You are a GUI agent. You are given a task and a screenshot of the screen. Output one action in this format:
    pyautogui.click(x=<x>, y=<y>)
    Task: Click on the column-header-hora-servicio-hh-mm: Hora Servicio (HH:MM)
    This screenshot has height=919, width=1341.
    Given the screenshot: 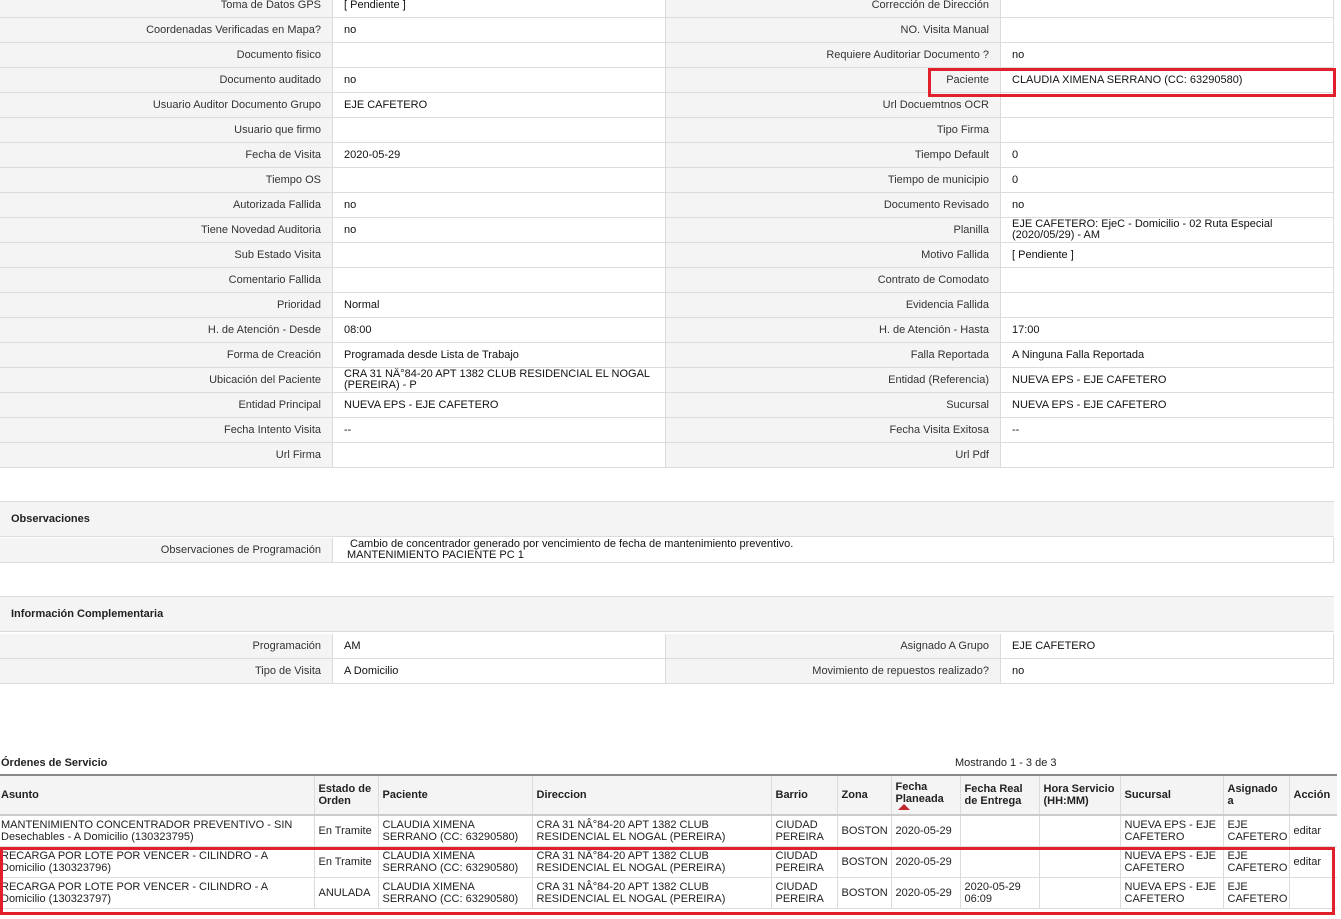 What is the action you would take?
    pyautogui.click(x=1079, y=795)
    